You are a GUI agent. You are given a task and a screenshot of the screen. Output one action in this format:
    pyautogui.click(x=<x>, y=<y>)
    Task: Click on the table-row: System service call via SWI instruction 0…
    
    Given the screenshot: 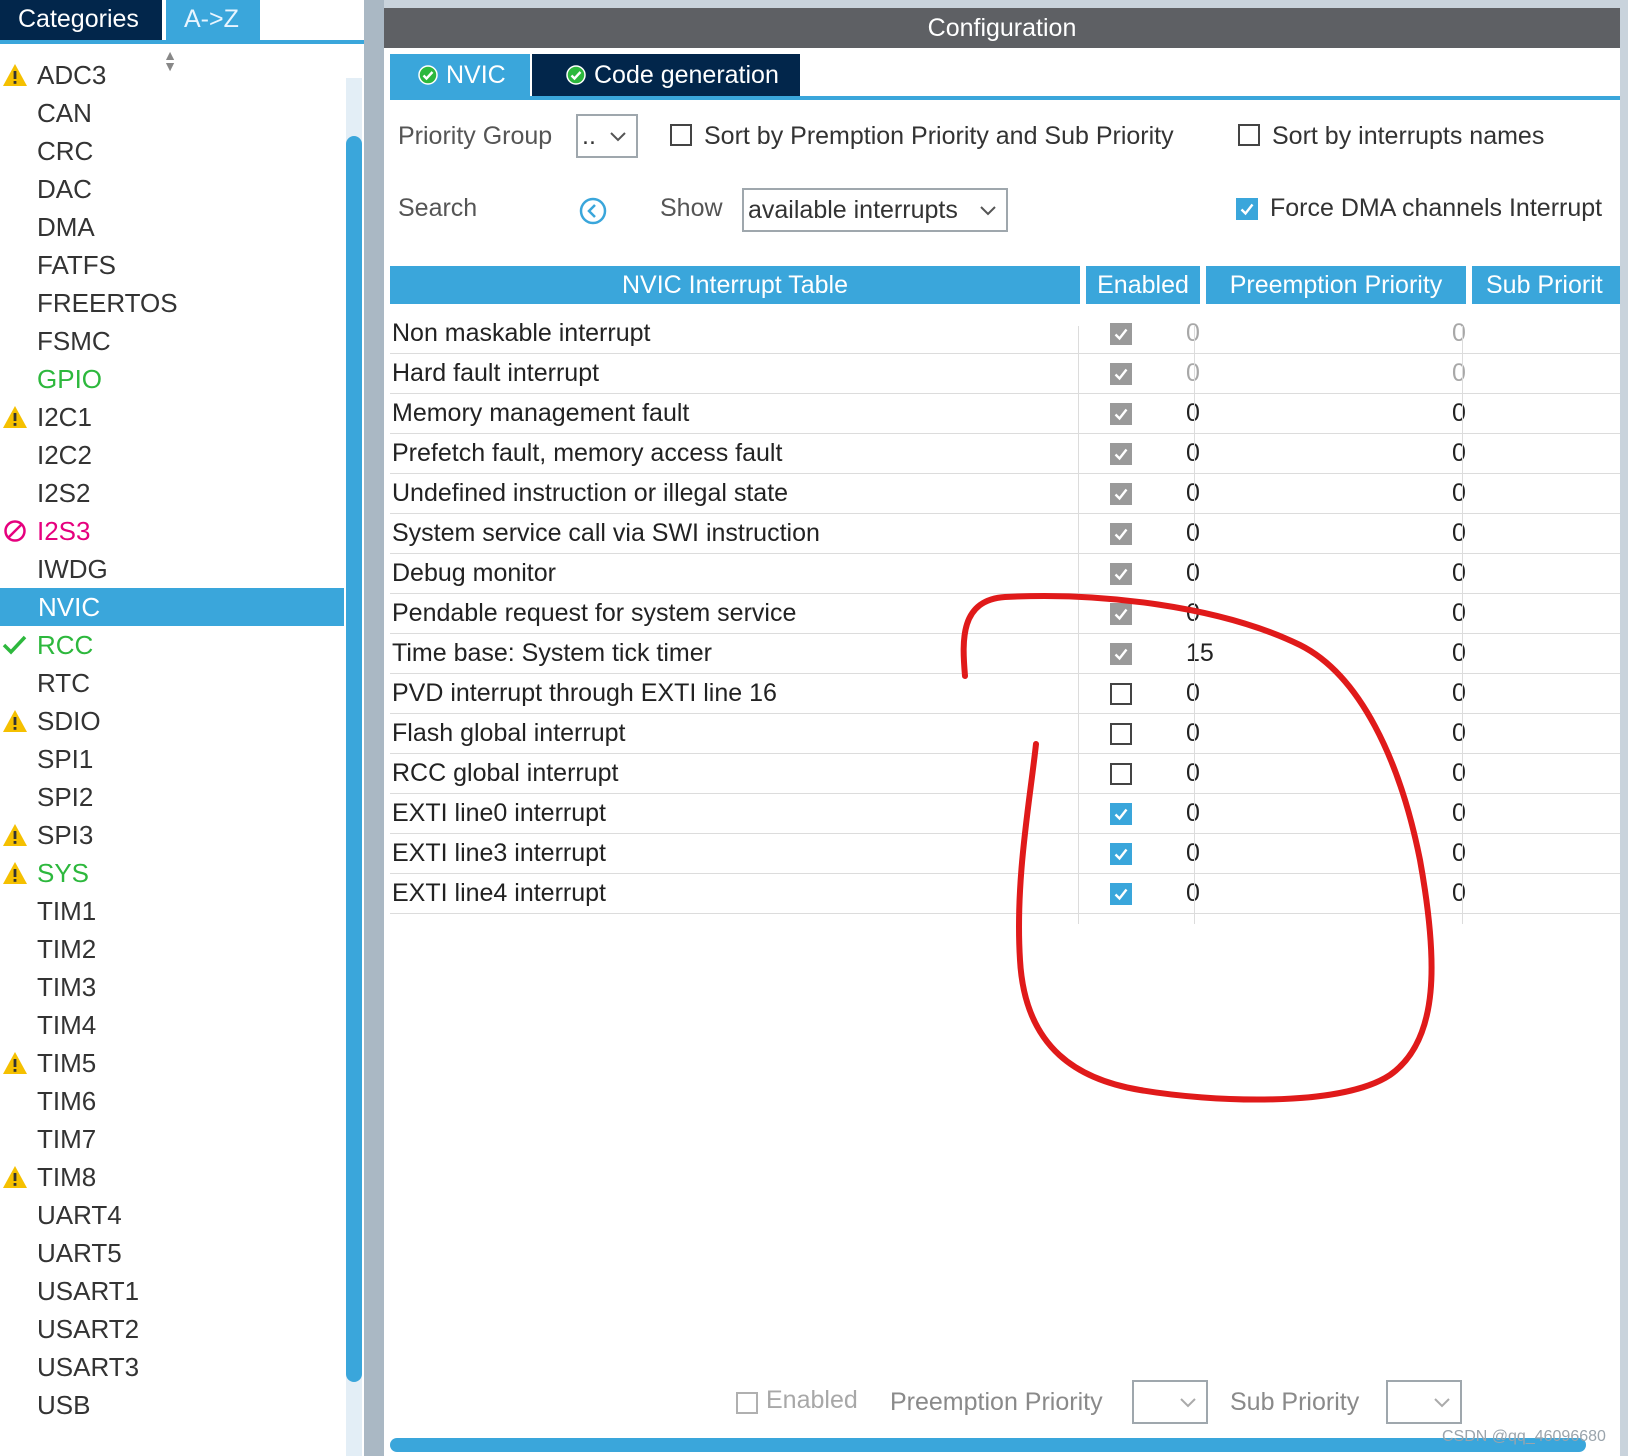 What is the action you would take?
    pyautogui.click(x=1005, y=534)
    